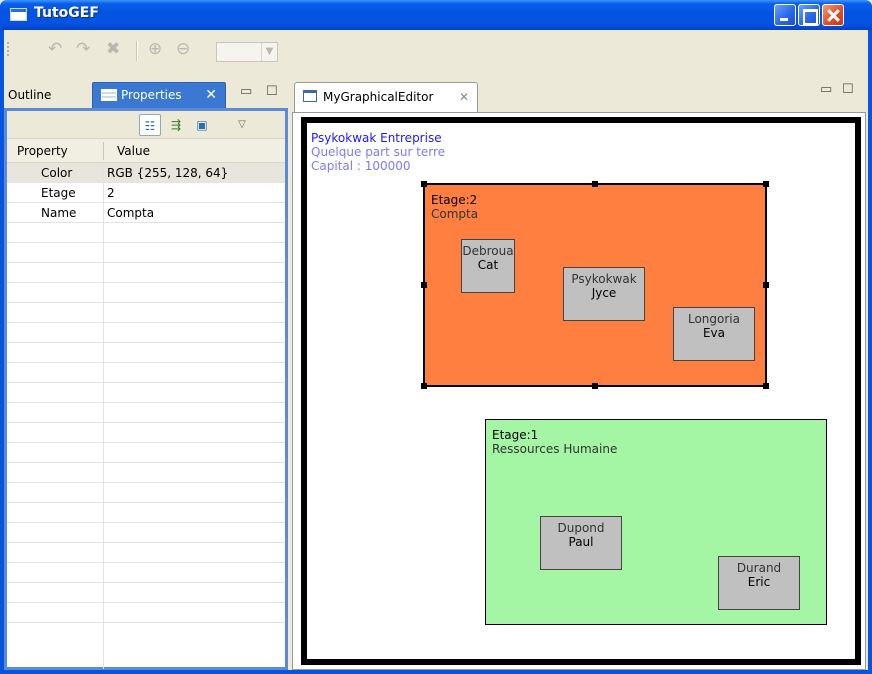  I want to click on property-value: RGB {255, 128, 64}, so click(167, 173).